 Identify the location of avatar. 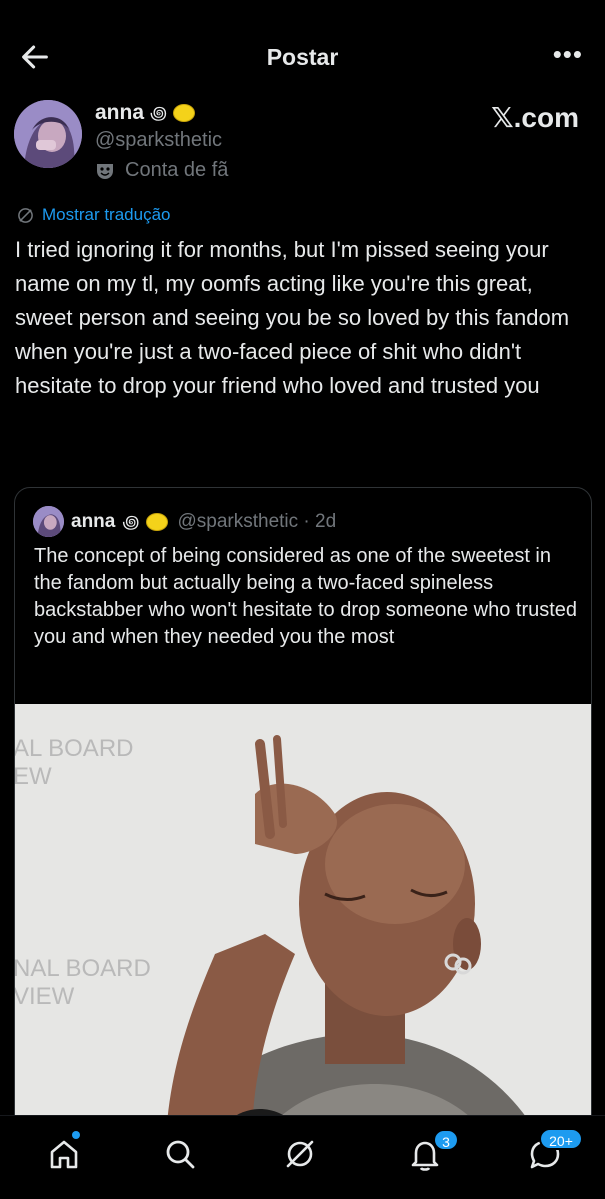
(48, 134).